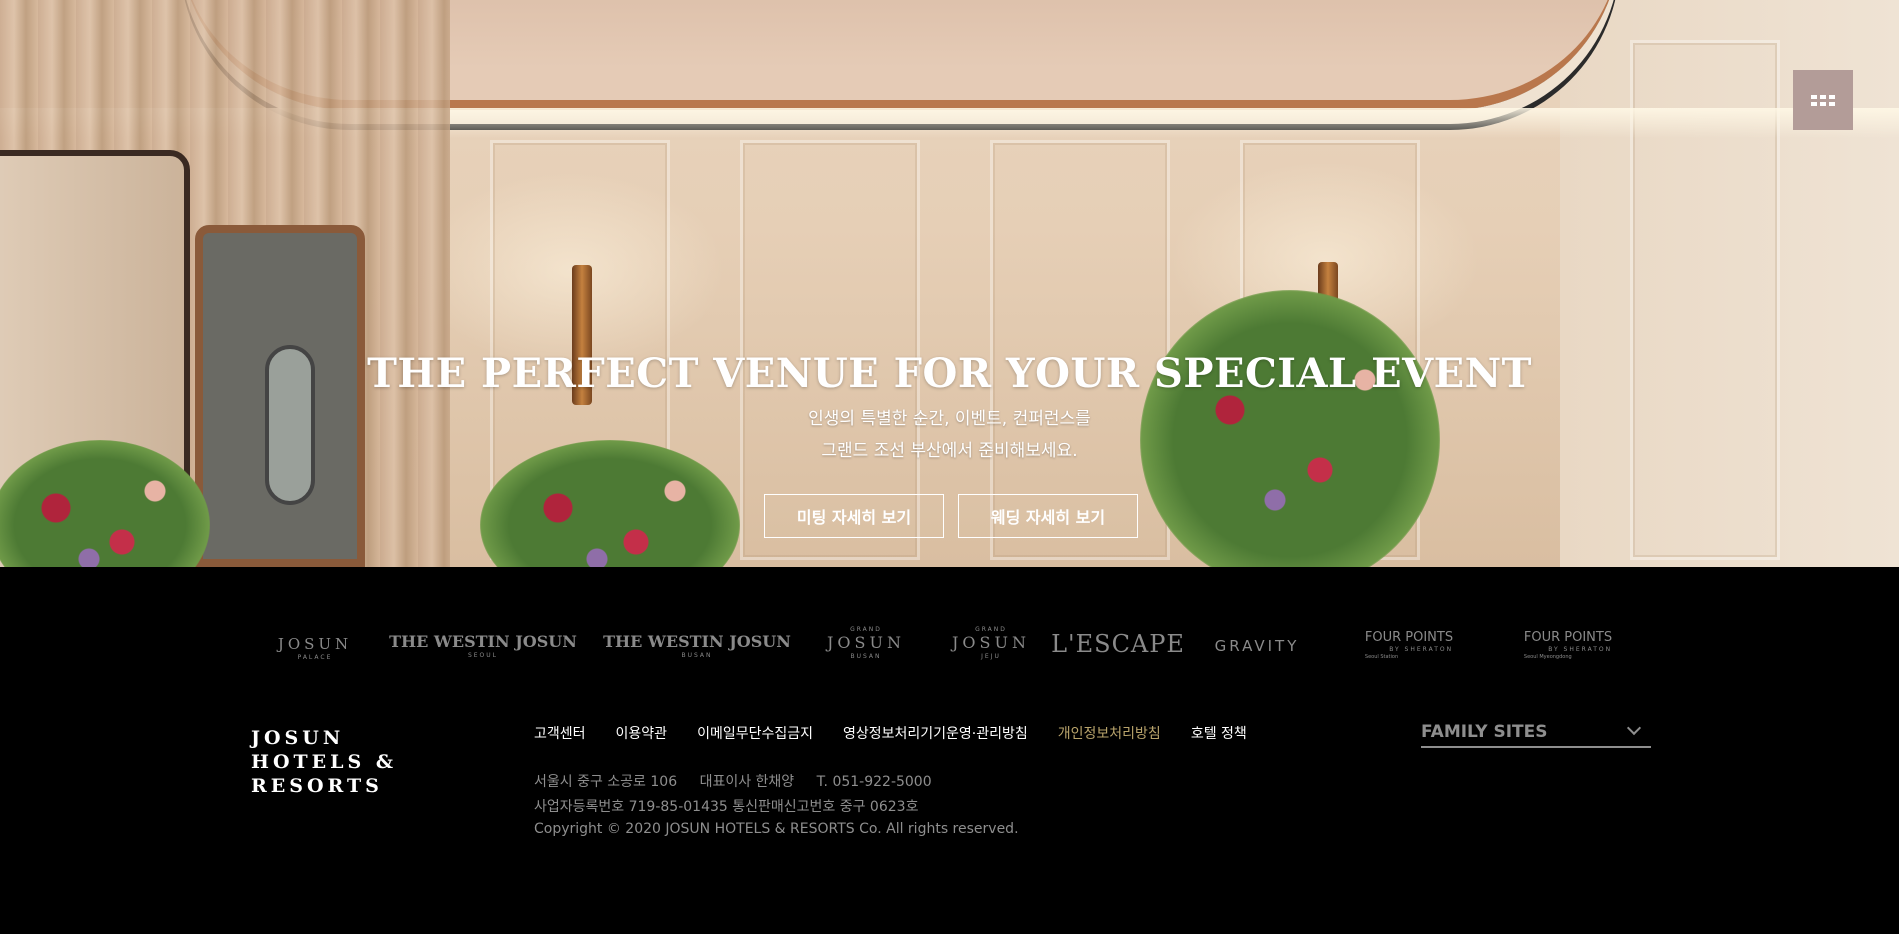 The height and width of the screenshot is (934, 1899). I want to click on nav-customer-center: 고객센터, so click(560, 733).